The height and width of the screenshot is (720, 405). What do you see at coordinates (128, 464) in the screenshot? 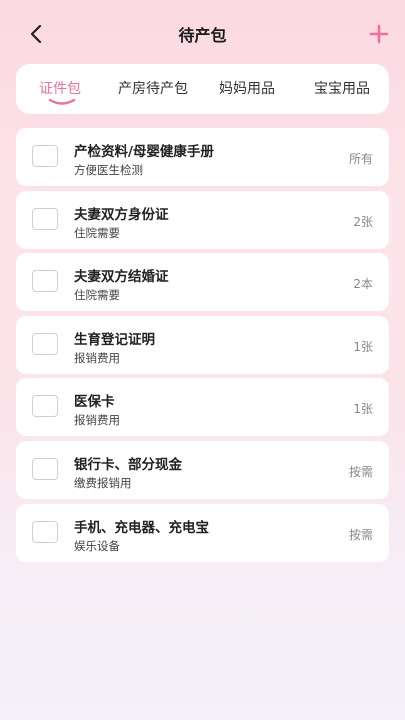
I see `item-title: 银行卡、部分现金` at bounding box center [128, 464].